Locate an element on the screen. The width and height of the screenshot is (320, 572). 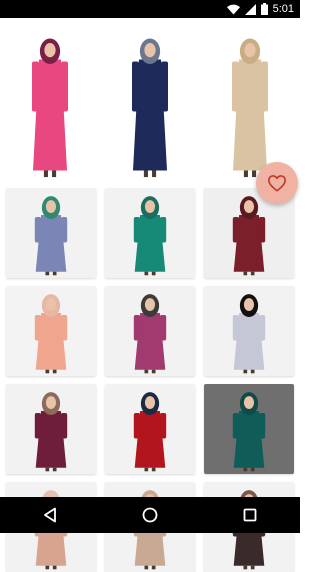
home-button is located at coordinates (150, 515).